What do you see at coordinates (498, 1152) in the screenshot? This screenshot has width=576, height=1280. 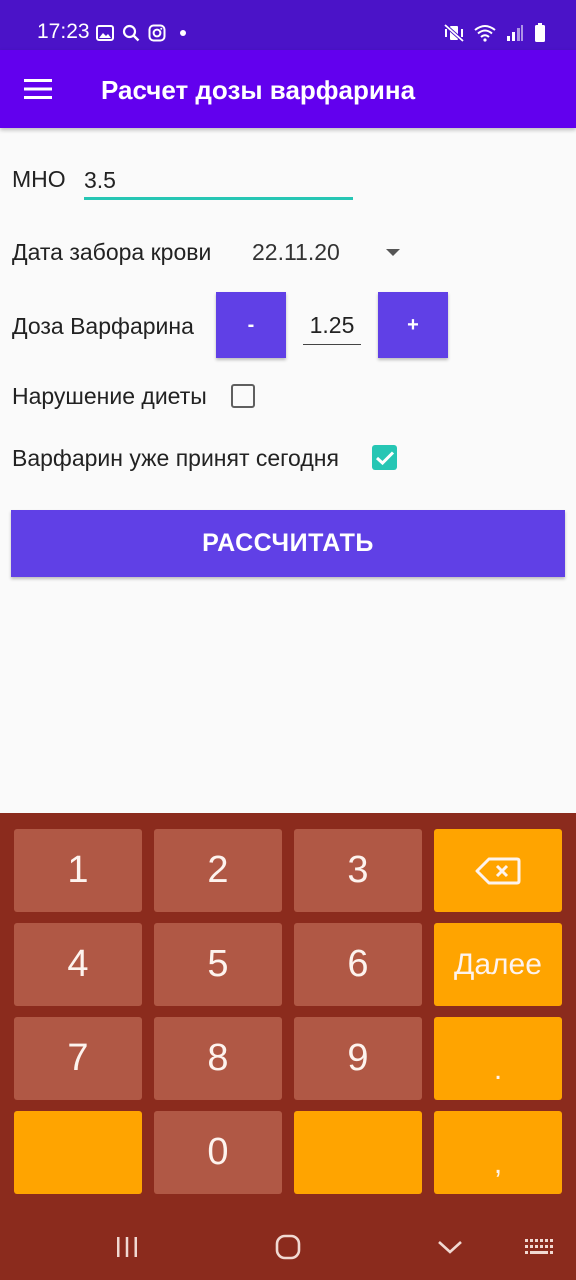 I see `comma-key: ,` at bounding box center [498, 1152].